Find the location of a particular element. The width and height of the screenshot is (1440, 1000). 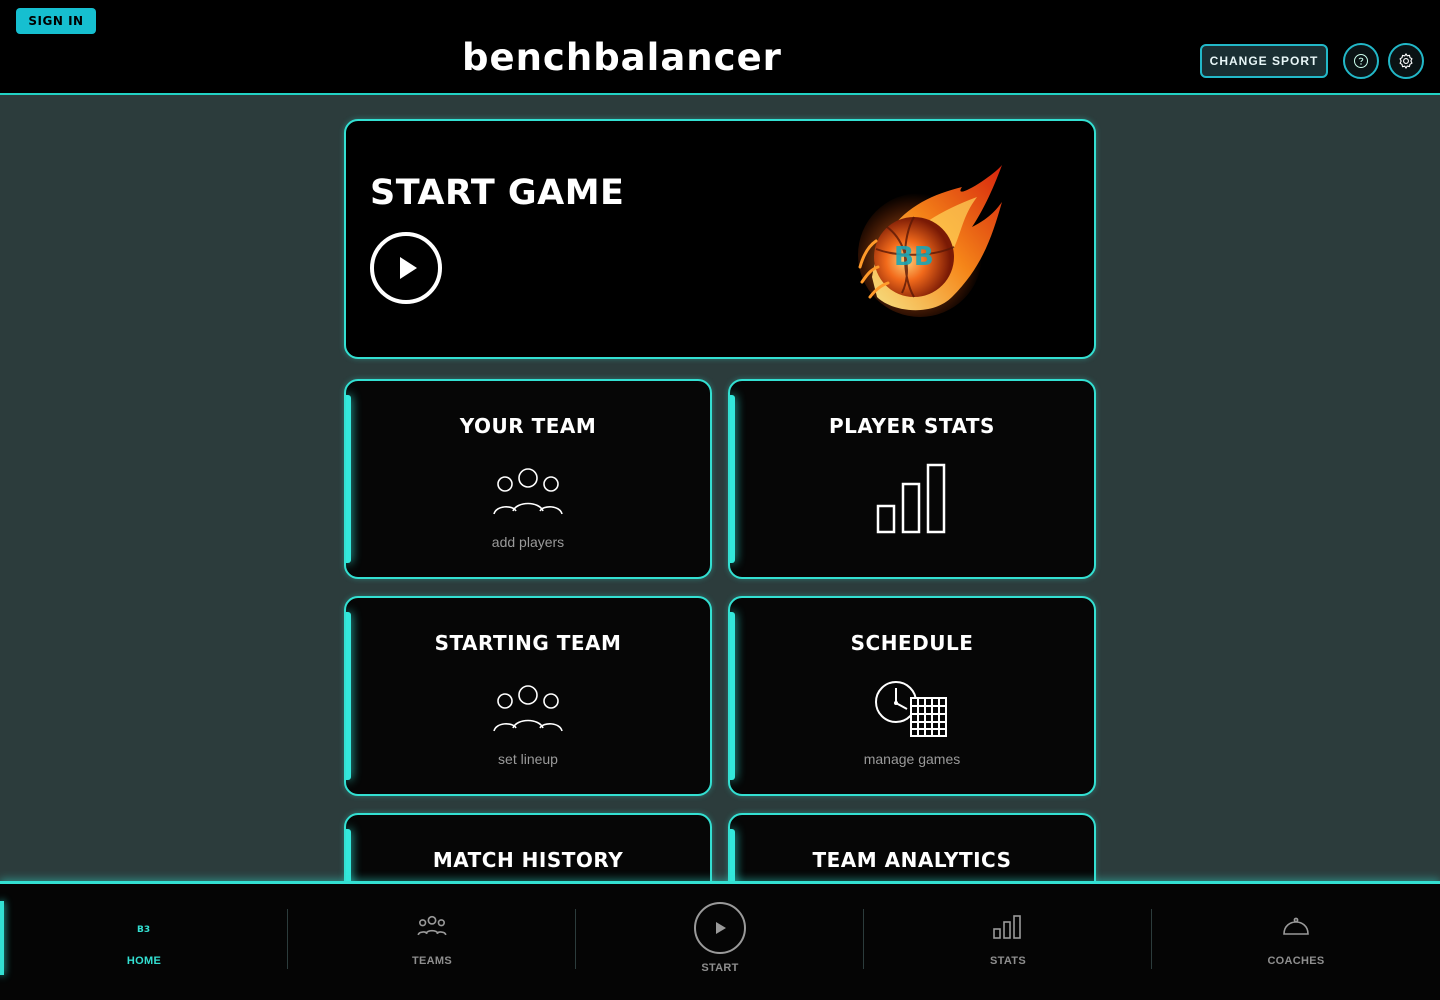

starting-team-subtitle: set lineup is located at coordinates (528, 759).